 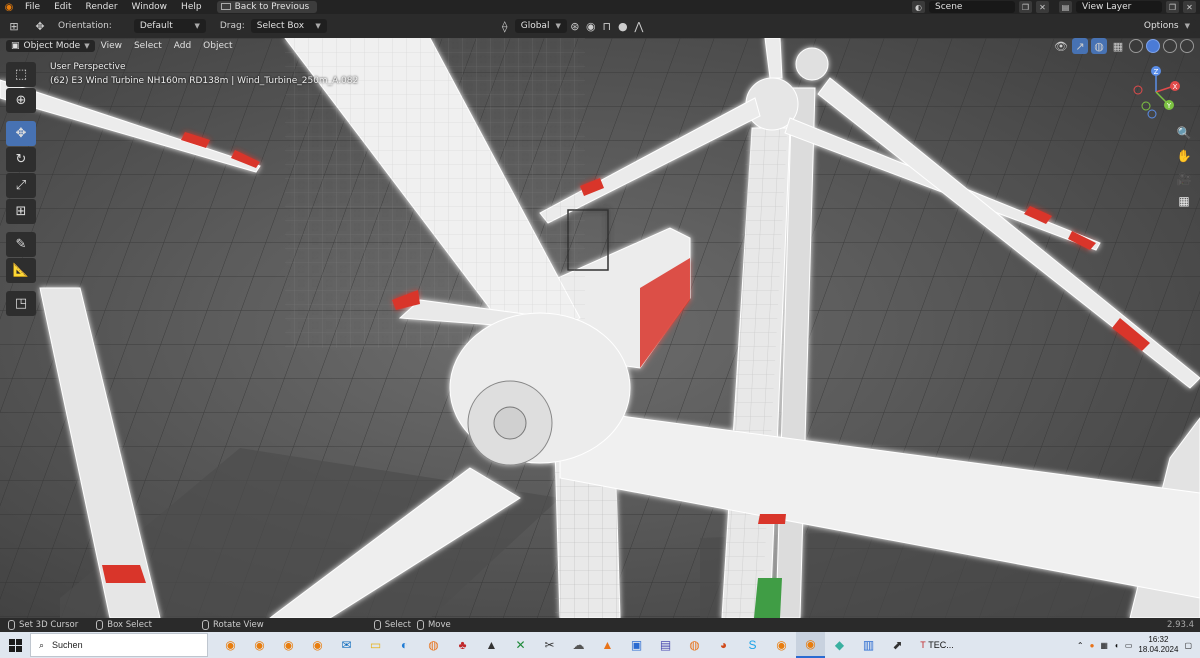 What do you see at coordinates (21, 303) in the screenshot?
I see `add-cube-icon: ◳` at bounding box center [21, 303].